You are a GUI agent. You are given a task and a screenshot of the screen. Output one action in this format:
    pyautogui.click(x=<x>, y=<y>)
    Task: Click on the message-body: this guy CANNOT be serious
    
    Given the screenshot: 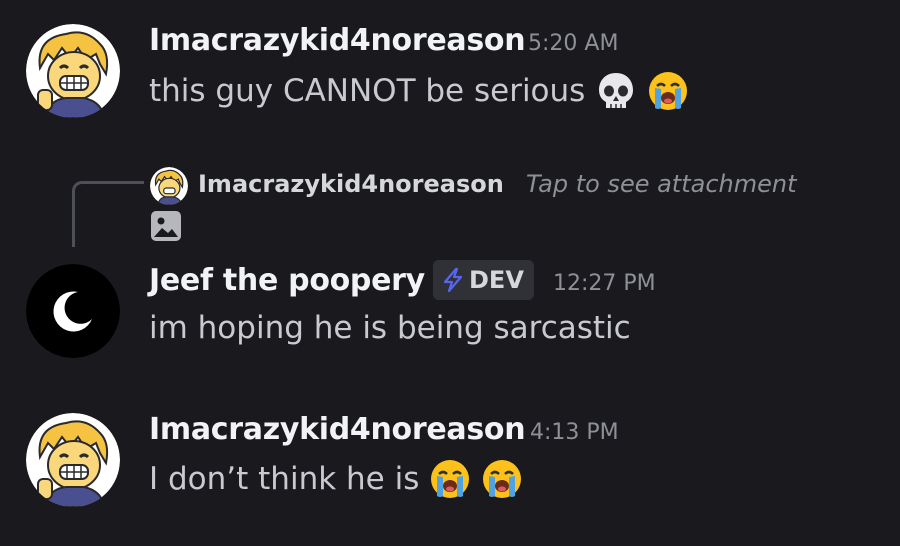 What is the action you would take?
    pyautogui.click(x=367, y=91)
    